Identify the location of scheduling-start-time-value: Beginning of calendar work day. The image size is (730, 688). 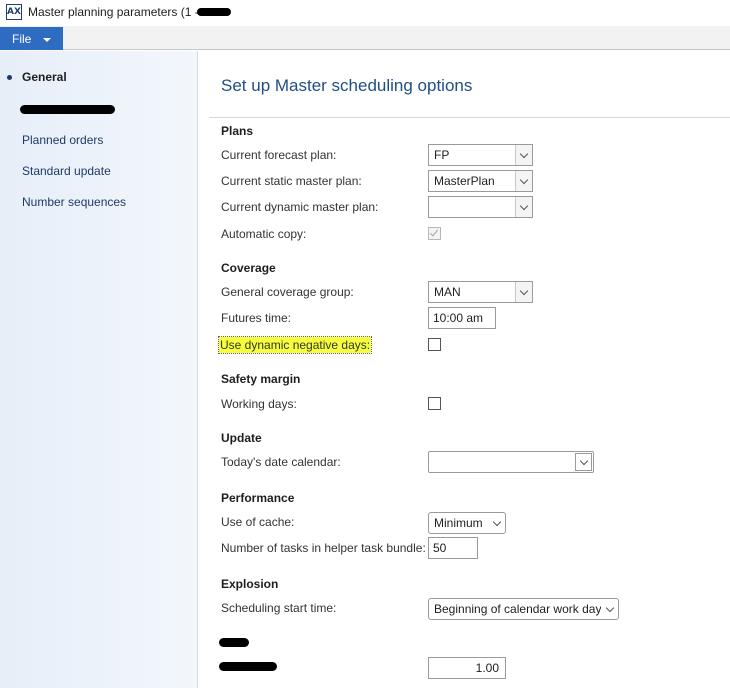
(517, 609).